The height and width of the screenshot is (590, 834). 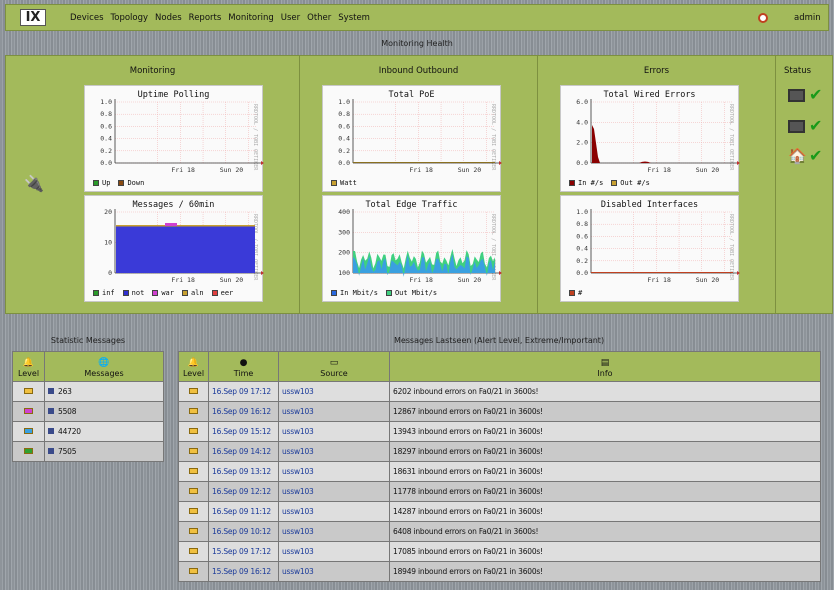 I want to click on time-cell: 16.Sep 09 14:12, so click(x=243, y=451).